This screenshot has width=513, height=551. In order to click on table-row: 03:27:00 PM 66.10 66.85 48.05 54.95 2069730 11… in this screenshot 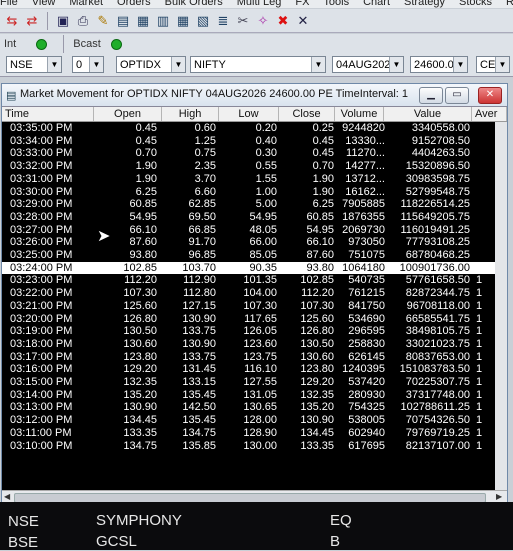, I will do `click(254, 230)`.